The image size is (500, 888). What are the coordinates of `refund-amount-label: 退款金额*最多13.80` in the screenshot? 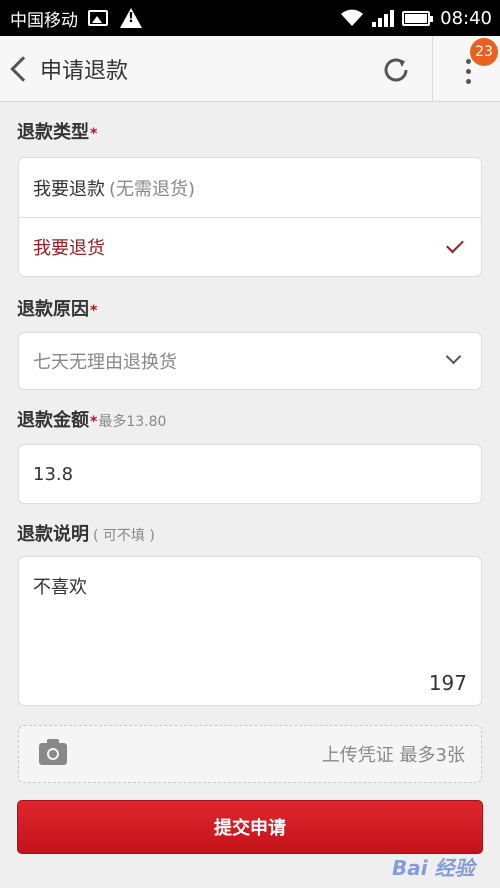 It's located at (92, 420).